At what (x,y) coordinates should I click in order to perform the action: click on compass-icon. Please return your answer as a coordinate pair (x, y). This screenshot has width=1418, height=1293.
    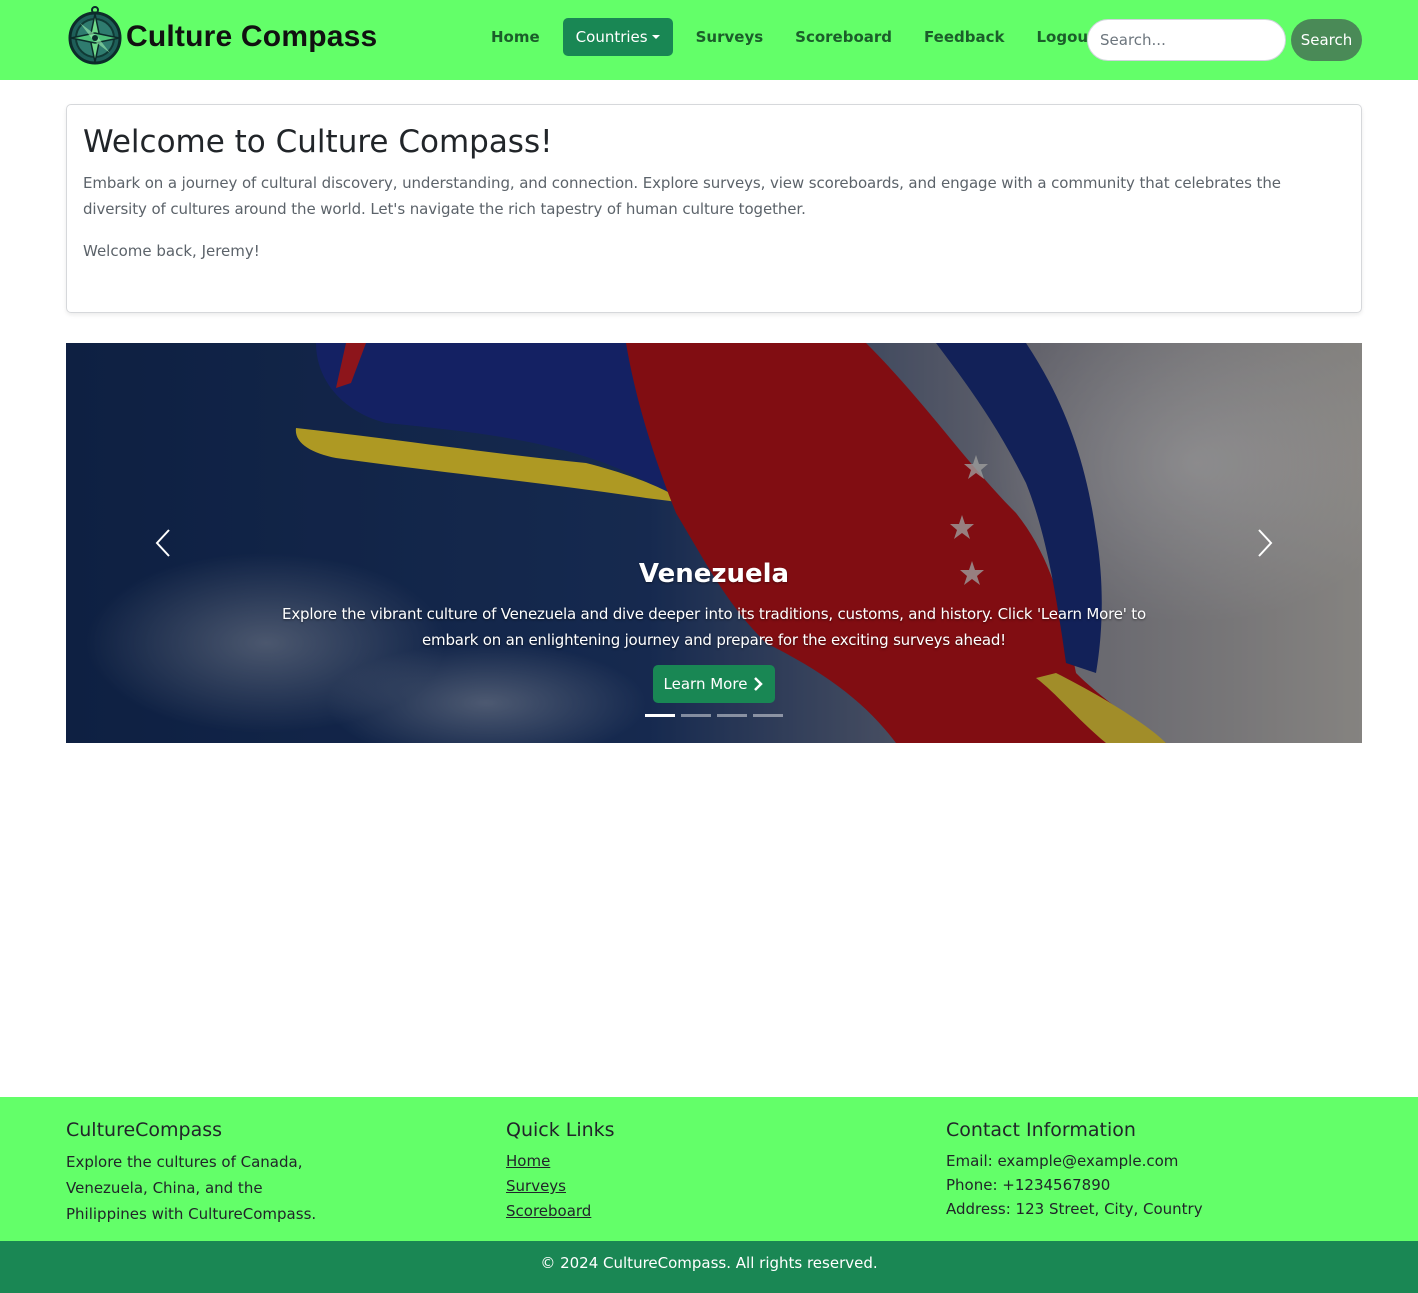
    Looking at the image, I should click on (95, 35).